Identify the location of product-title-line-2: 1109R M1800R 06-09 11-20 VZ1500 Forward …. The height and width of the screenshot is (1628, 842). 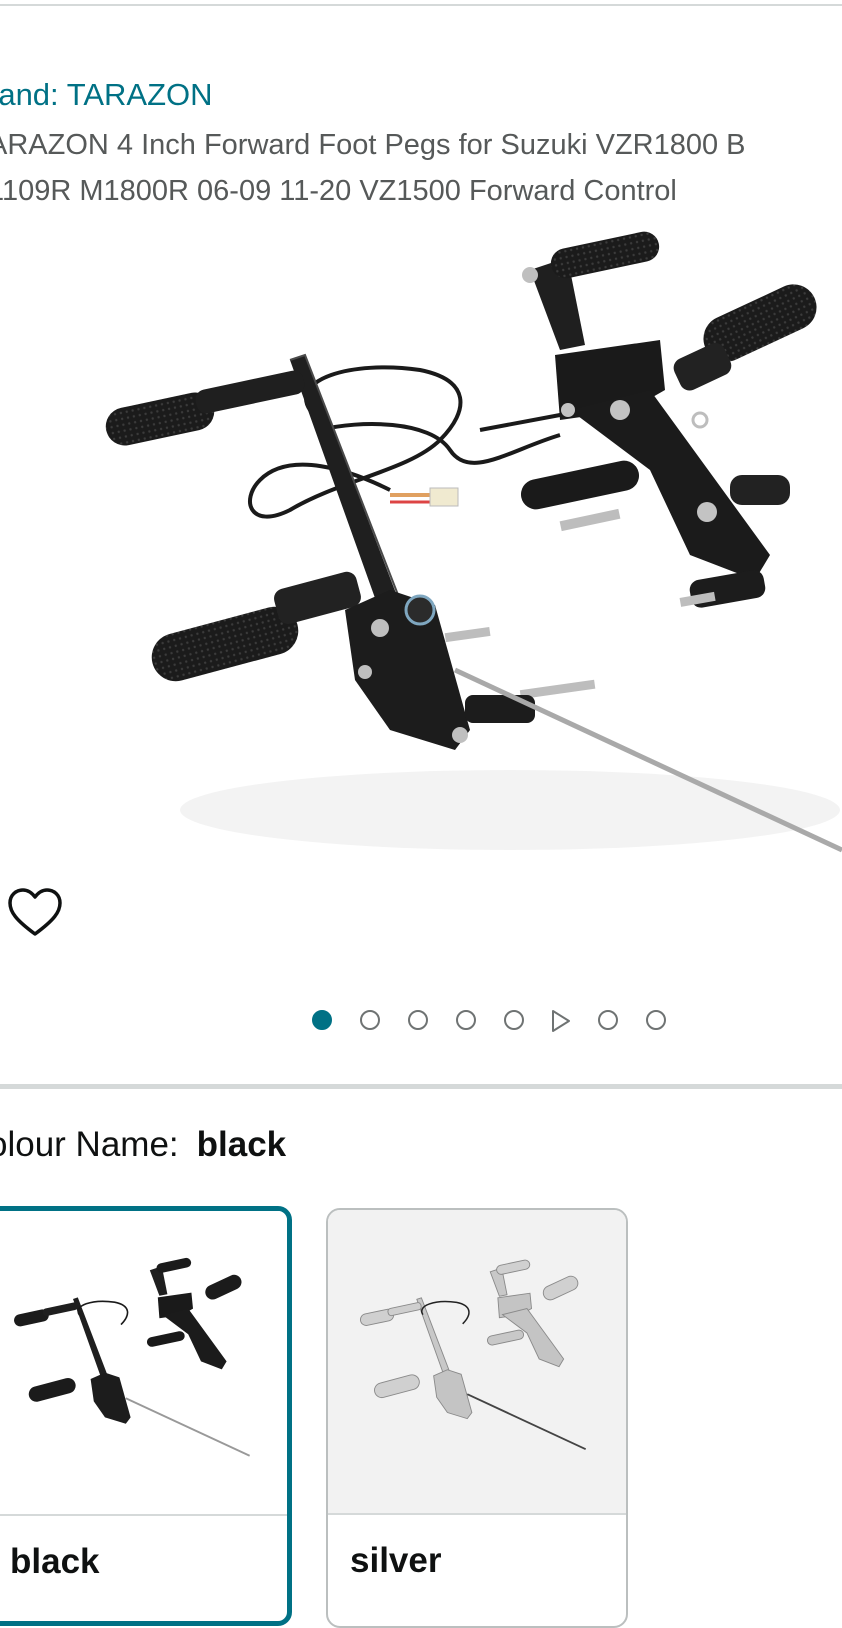
(338, 191).